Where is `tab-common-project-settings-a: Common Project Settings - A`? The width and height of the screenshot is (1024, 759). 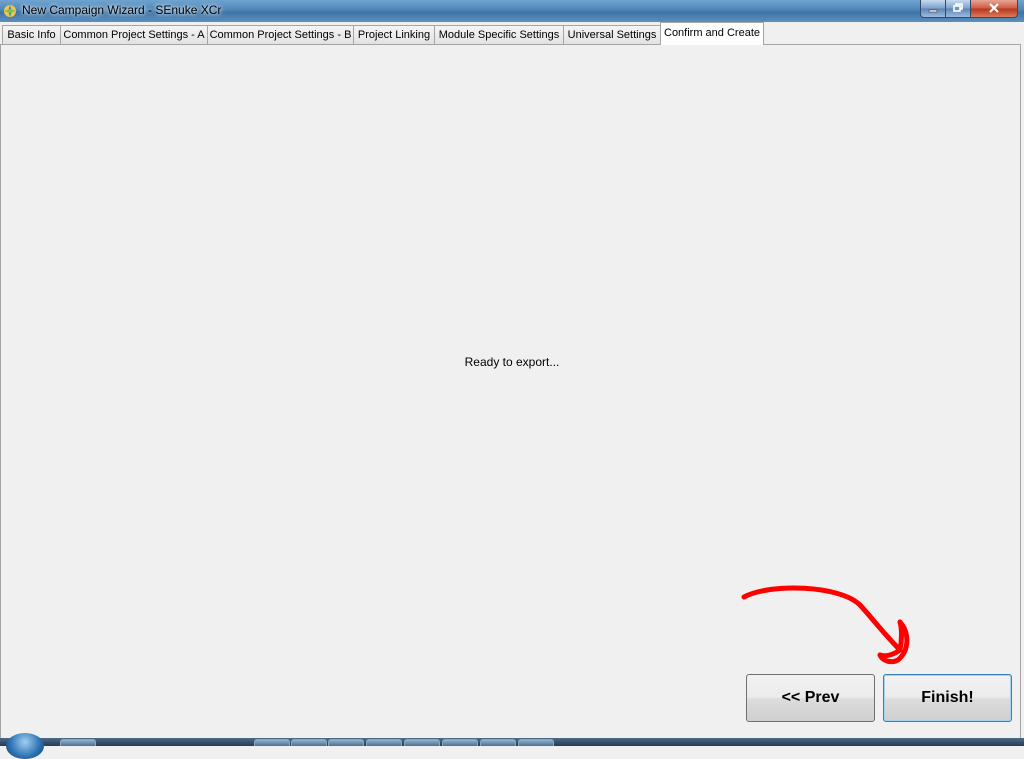
tab-common-project-settings-a: Common Project Settings - A is located at coordinates (134, 34).